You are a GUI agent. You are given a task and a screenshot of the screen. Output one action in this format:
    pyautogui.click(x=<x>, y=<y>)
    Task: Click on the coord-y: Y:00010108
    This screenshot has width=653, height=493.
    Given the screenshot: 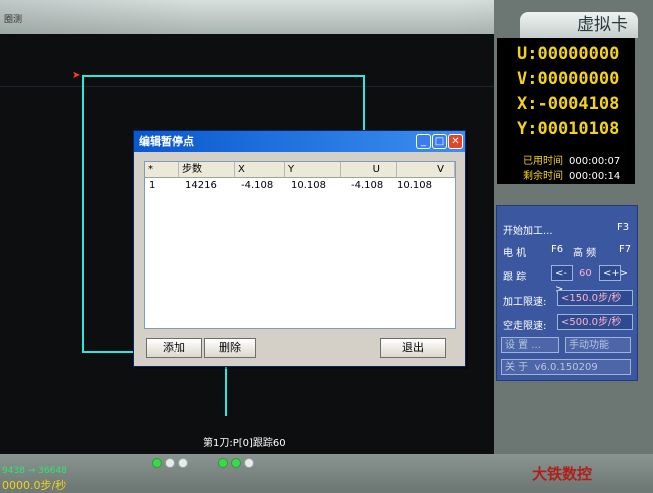 What is the action you would take?
    pyautogui.click(x=568, y=129)
    